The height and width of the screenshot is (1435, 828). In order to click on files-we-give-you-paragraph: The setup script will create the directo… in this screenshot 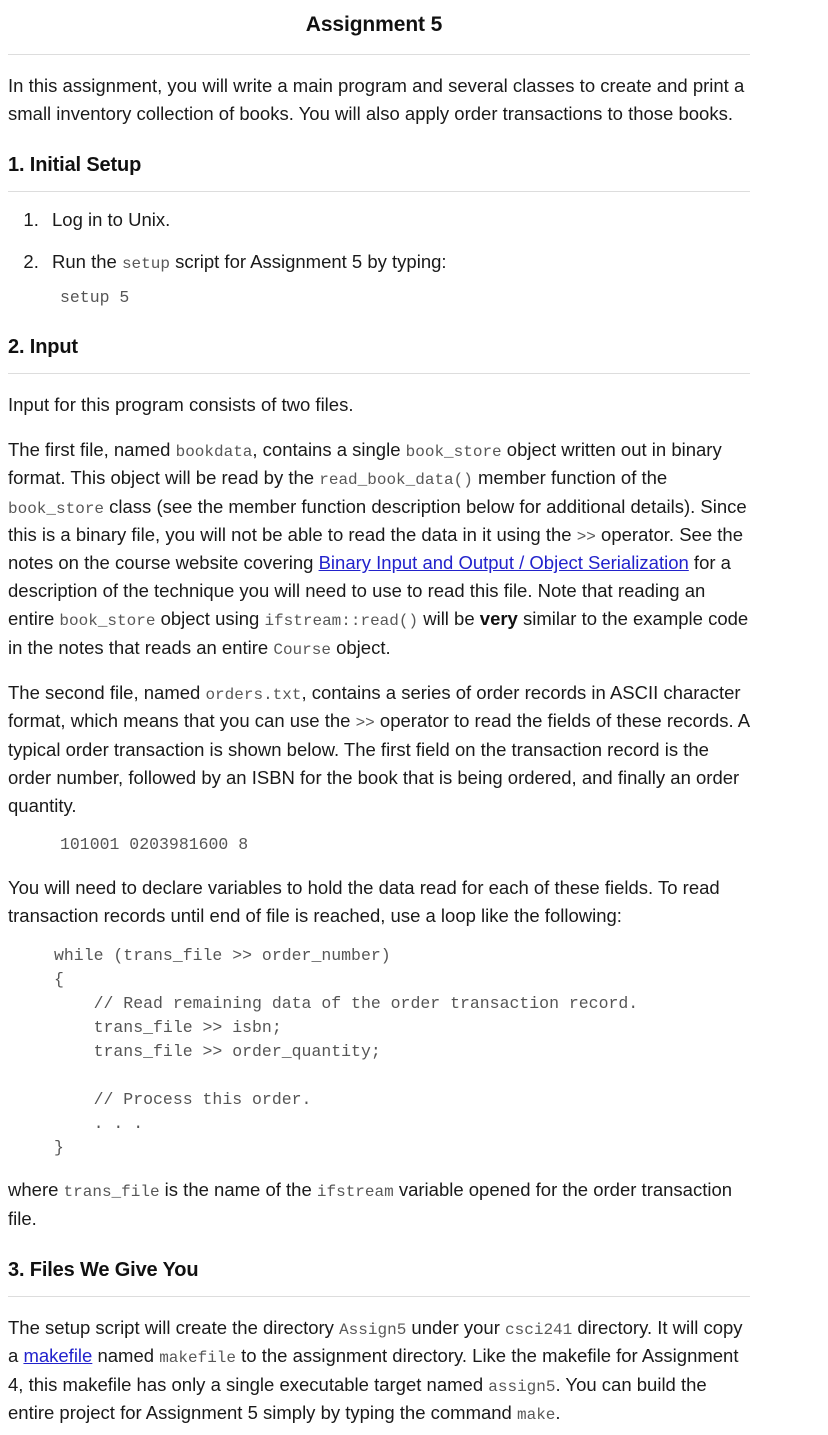, I will do `click(379, 1370)`.